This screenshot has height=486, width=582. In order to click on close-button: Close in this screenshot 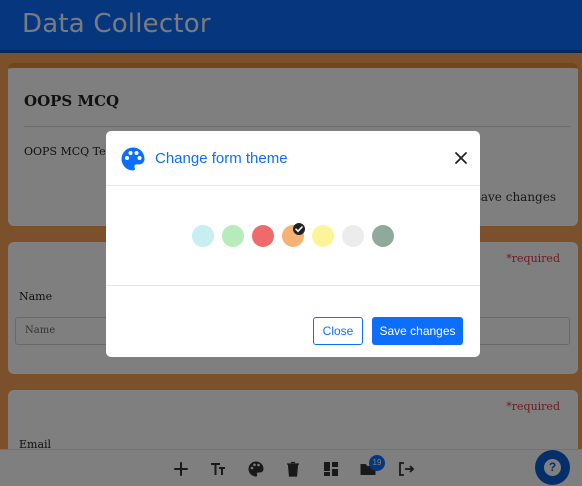, I will do `click(338, 331)`.